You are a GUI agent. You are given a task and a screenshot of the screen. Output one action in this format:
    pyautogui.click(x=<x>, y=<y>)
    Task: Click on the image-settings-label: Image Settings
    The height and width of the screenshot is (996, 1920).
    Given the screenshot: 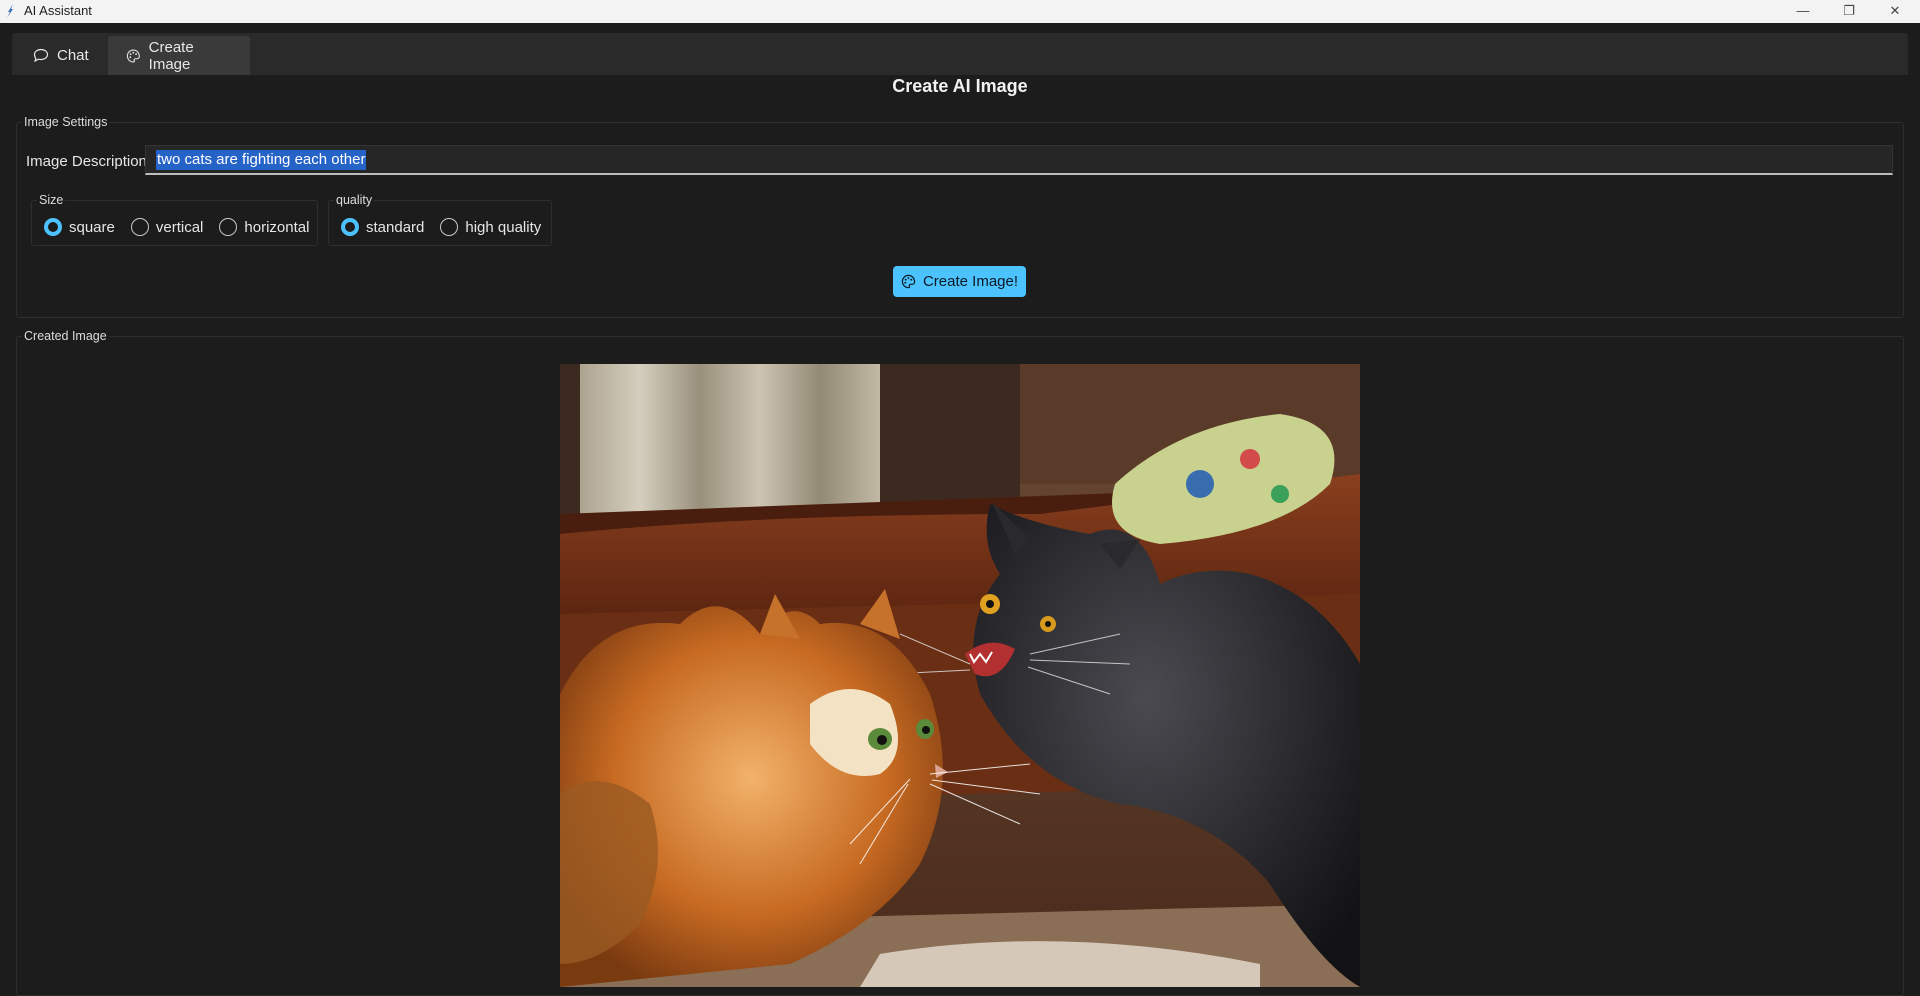 What is the action you would take?
    pyautogui.click(x=66, y=122)
    